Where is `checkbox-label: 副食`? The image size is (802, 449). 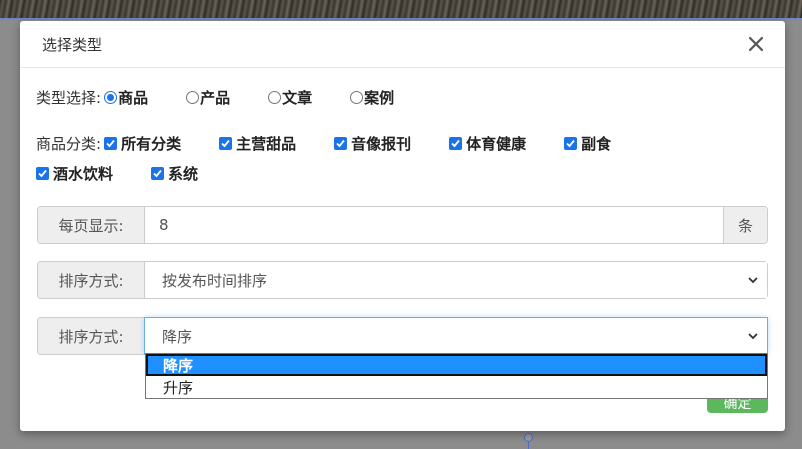
checkbox-label: 副食 is located at coordinates (596, 144).